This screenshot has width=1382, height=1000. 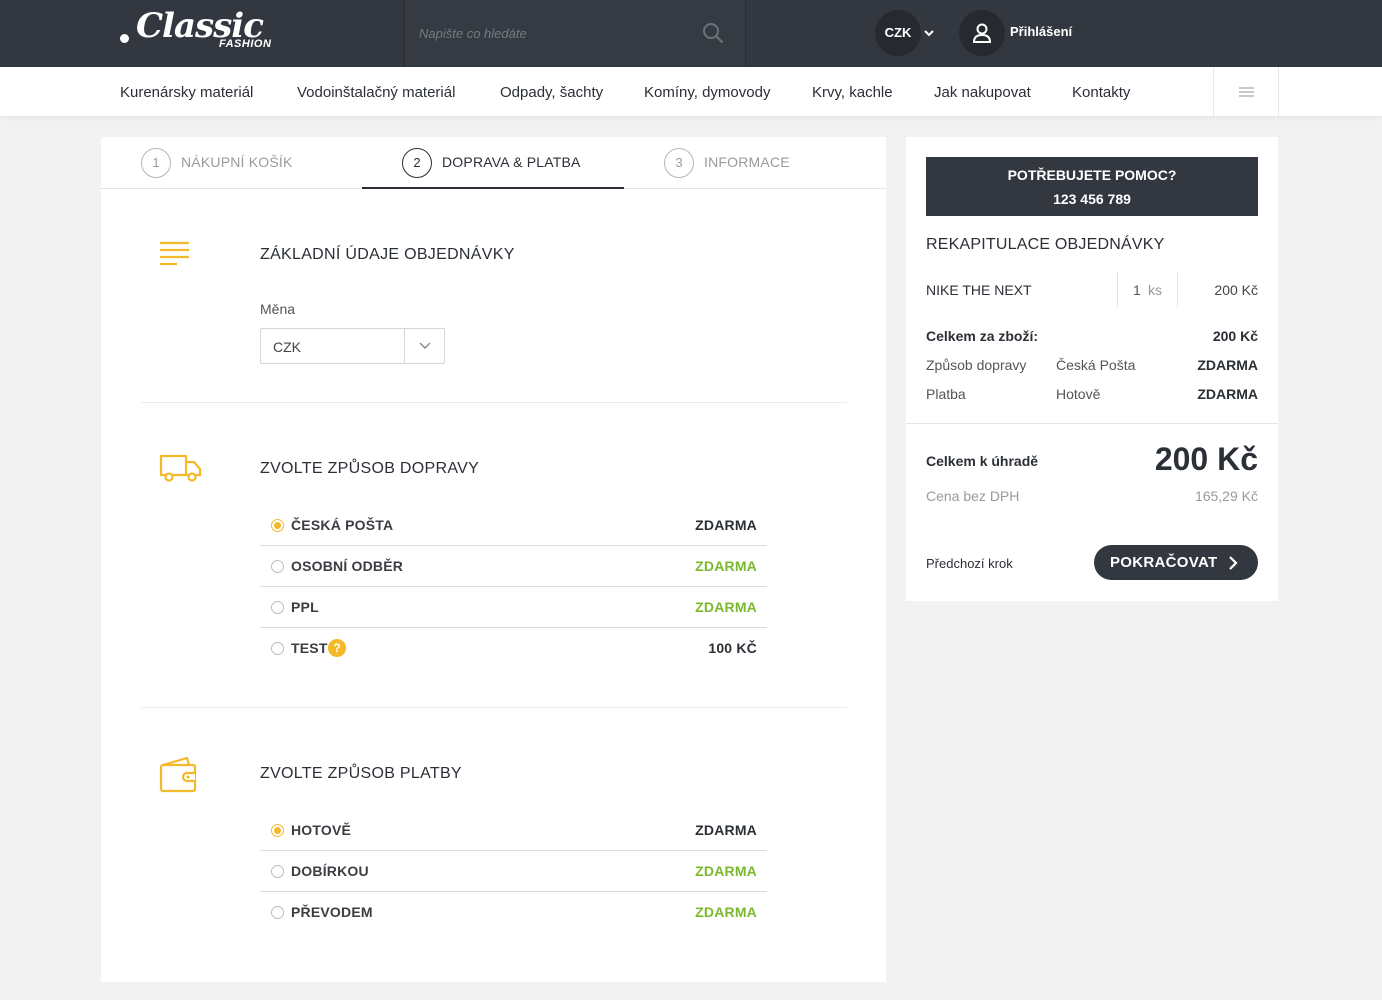 I want to click on step-number: 3, so click(x=679, y=163).